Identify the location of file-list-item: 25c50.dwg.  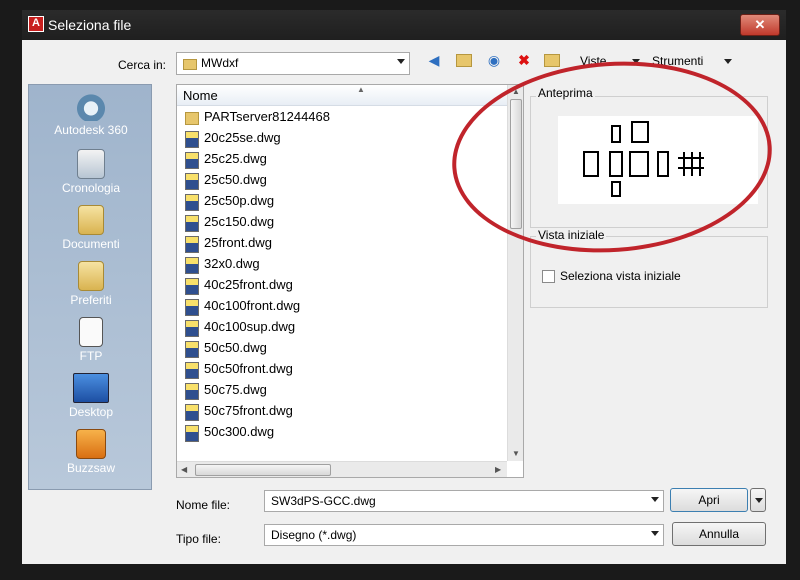
(342, 180).